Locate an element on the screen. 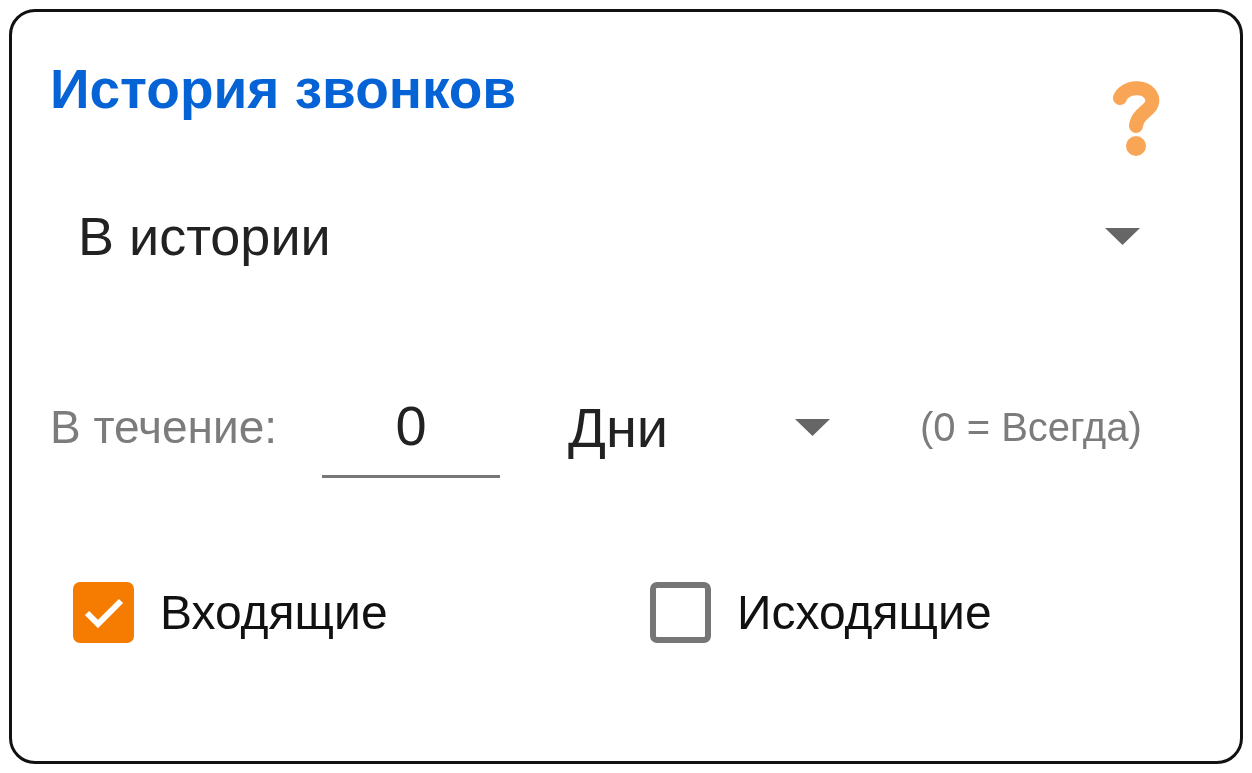 Image resolution: width=1252 pixels, height=773 pixels. hint-text: (0 = Всегда) is located at coordinates (1031, 427).